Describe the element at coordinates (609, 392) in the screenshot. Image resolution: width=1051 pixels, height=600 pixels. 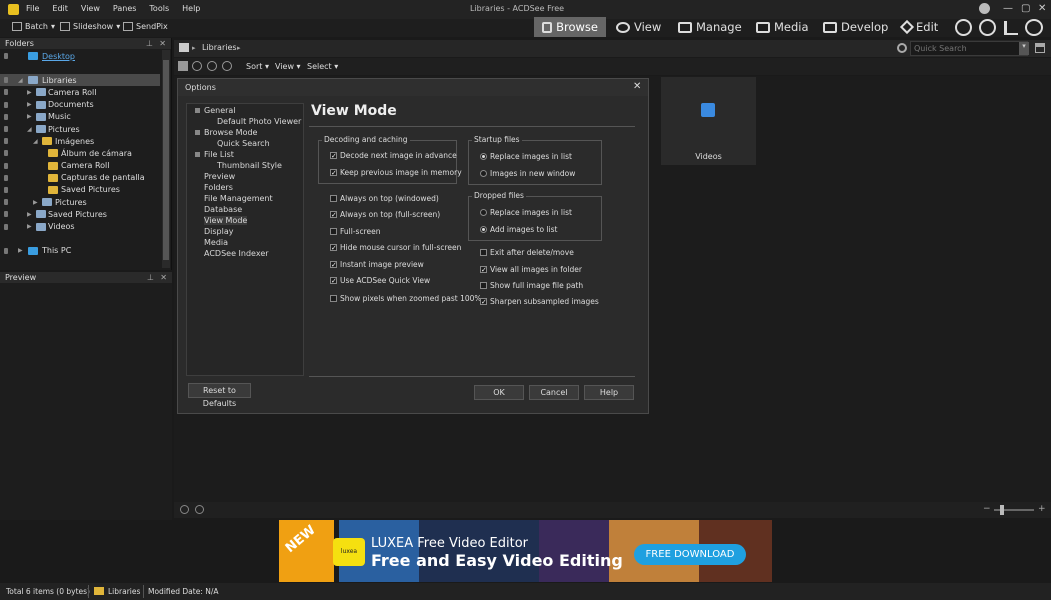
I see `help-button: Help` at that location.